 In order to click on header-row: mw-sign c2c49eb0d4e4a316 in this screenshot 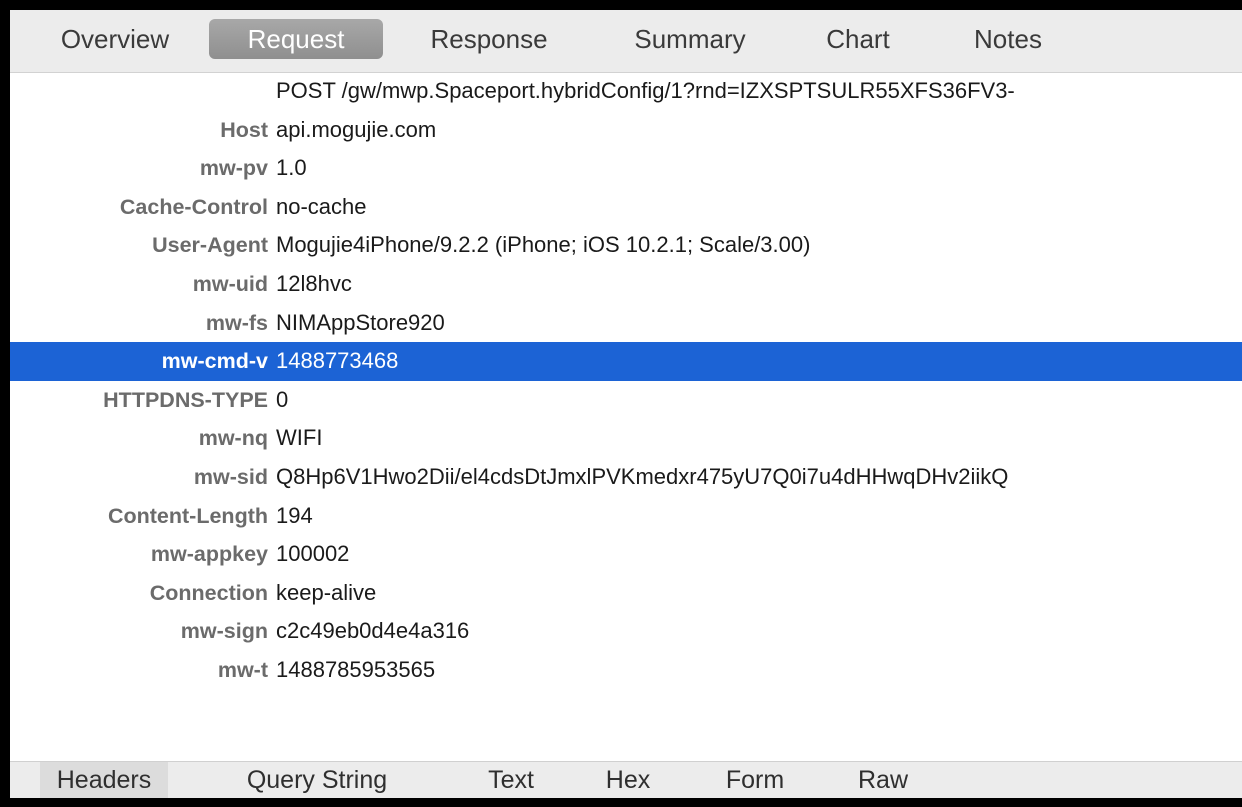, I will do `click(626, 631)`.